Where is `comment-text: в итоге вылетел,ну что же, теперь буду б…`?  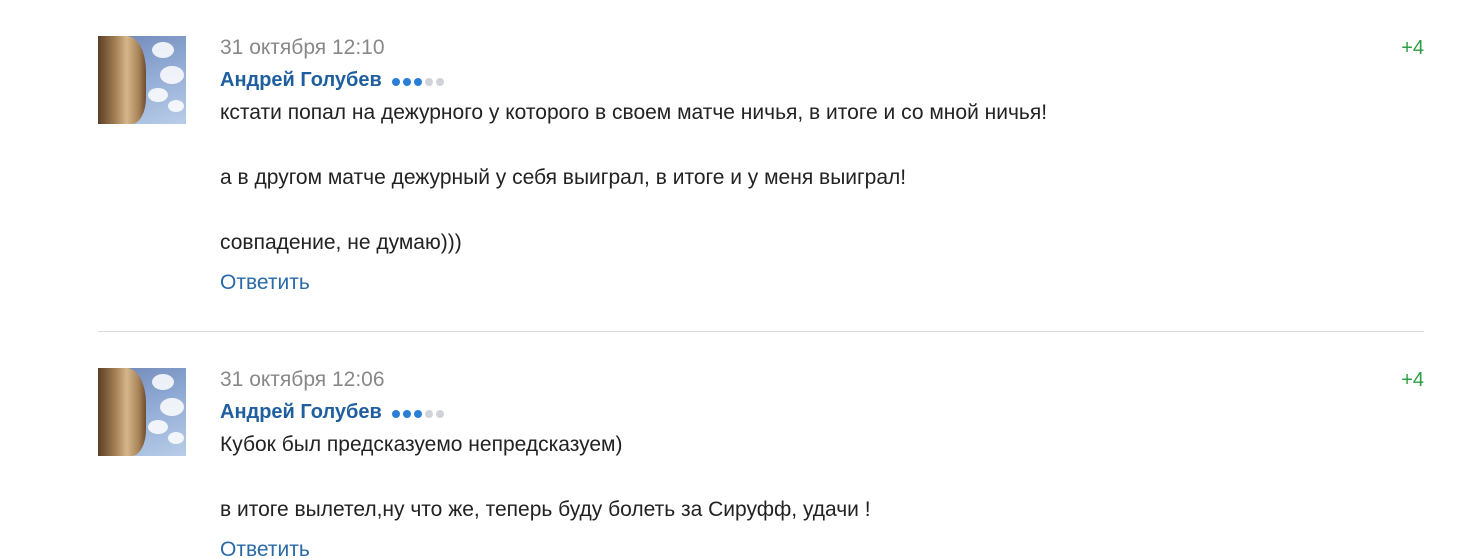 comment-text: в итоге вылетел,ну что же, теперь буду б… is located at coordinates (545, 509).